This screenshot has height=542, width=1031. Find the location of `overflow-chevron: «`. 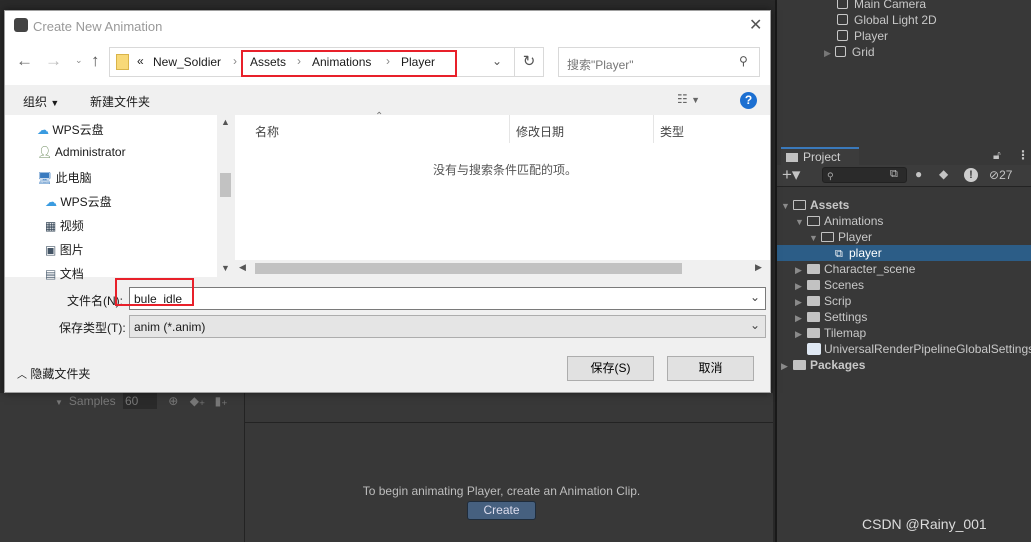

overflow-chevron: « is located at coordinates (140, 61).